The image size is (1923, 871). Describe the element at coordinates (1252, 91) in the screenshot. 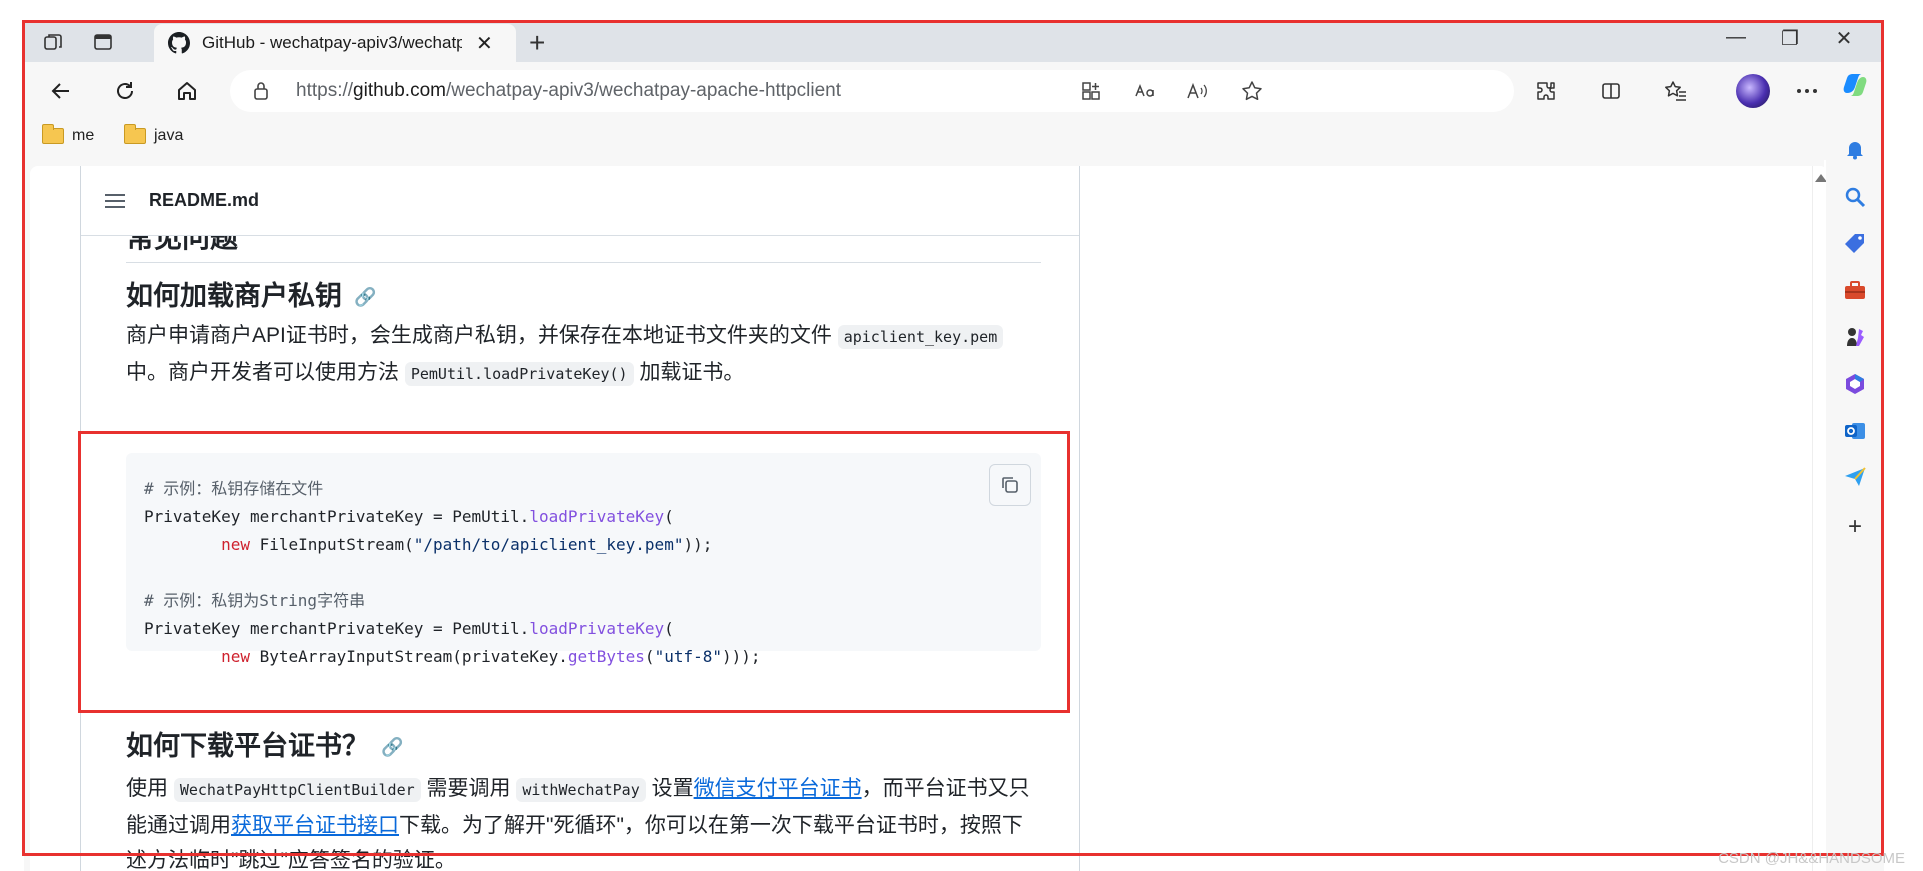

I see `favorite-star-icon` at that location.